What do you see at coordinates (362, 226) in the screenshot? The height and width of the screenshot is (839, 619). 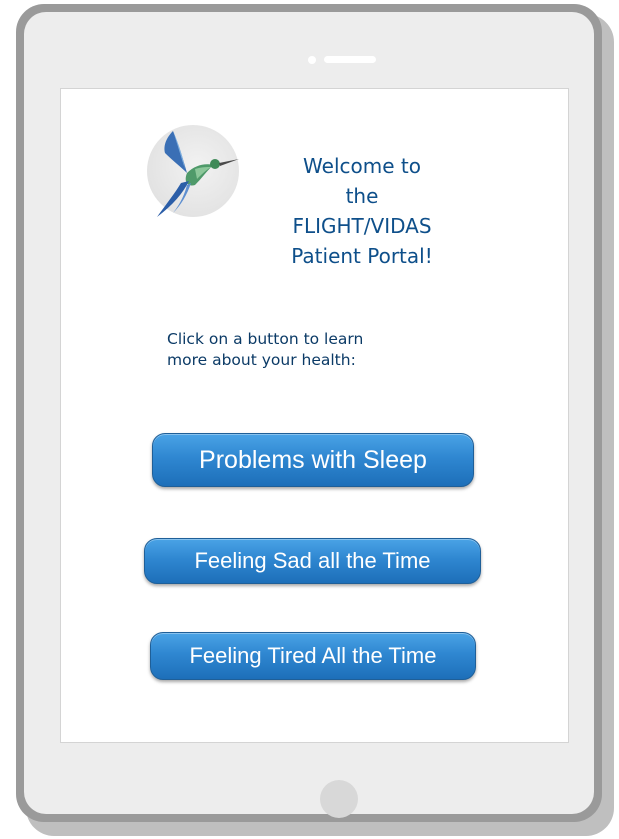 I see `welcome-line: FLIGHT/VIDAS` at bounding box center [362, 226].